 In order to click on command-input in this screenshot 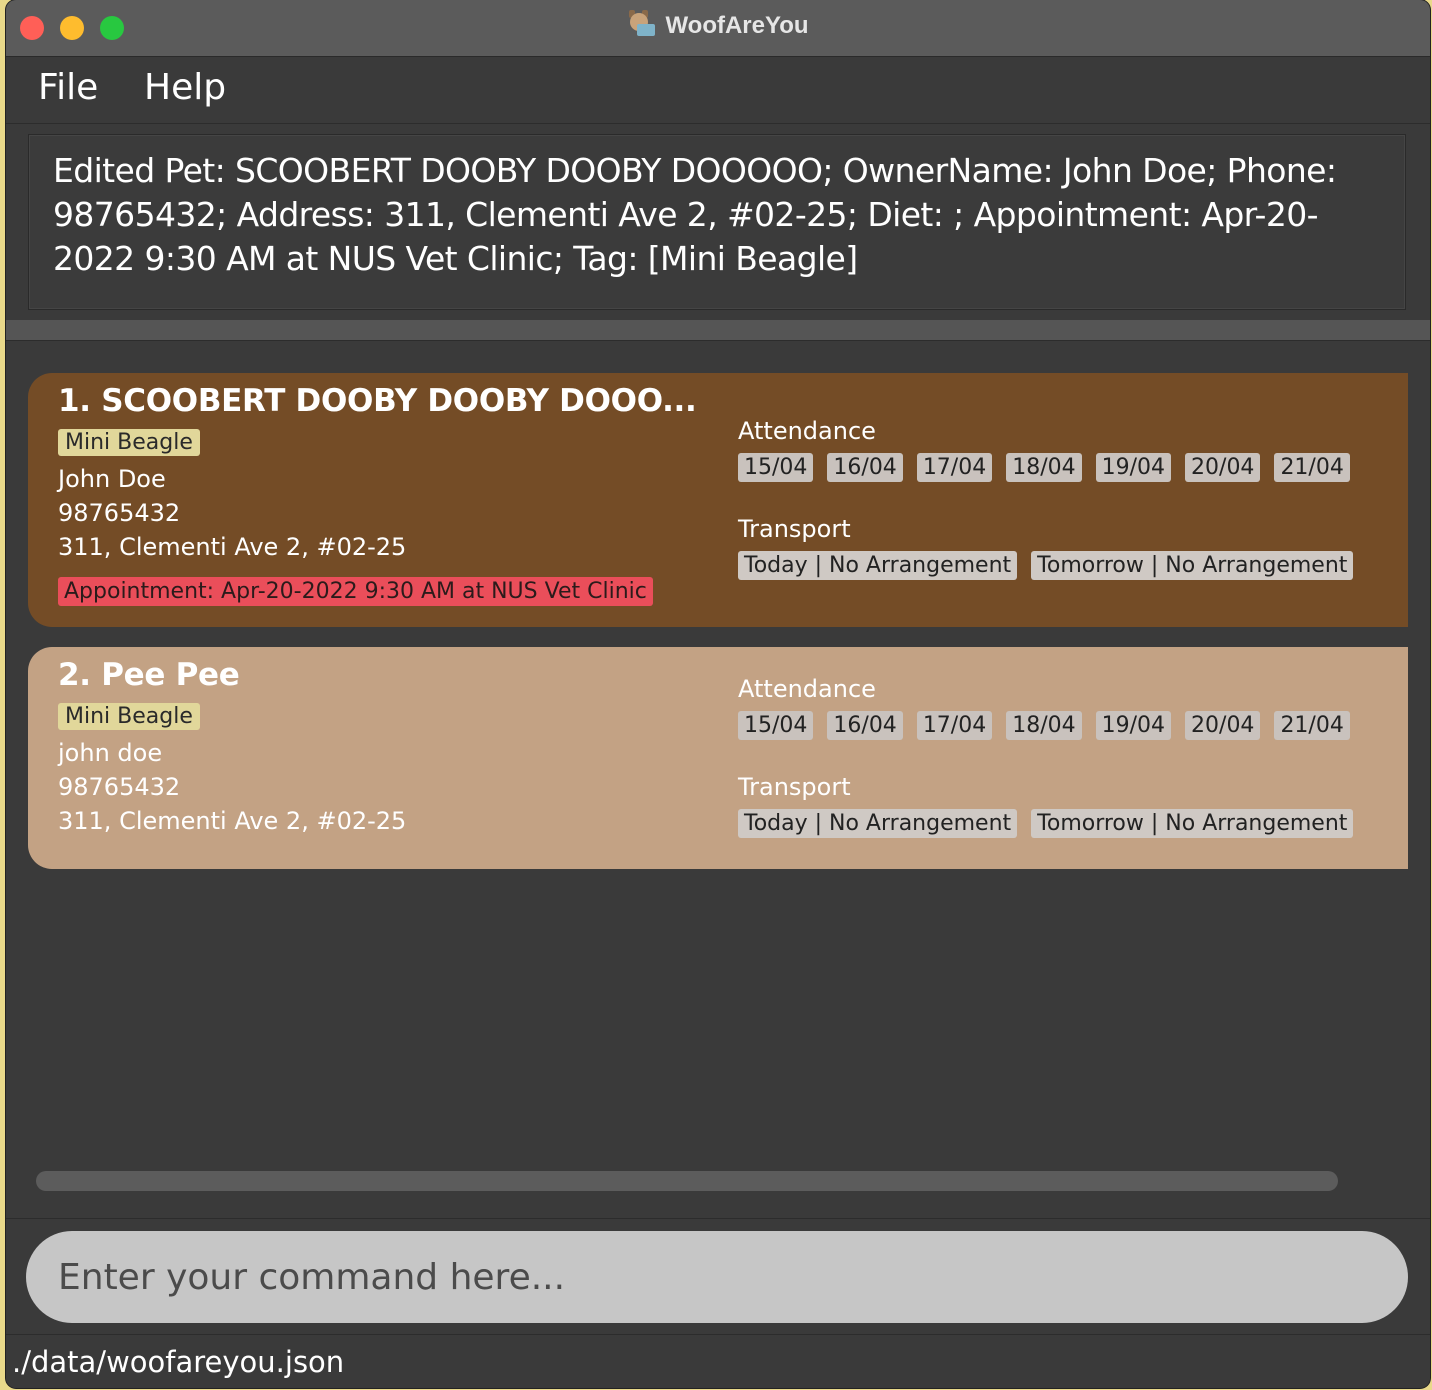, I will do `click(717, 1277)`.